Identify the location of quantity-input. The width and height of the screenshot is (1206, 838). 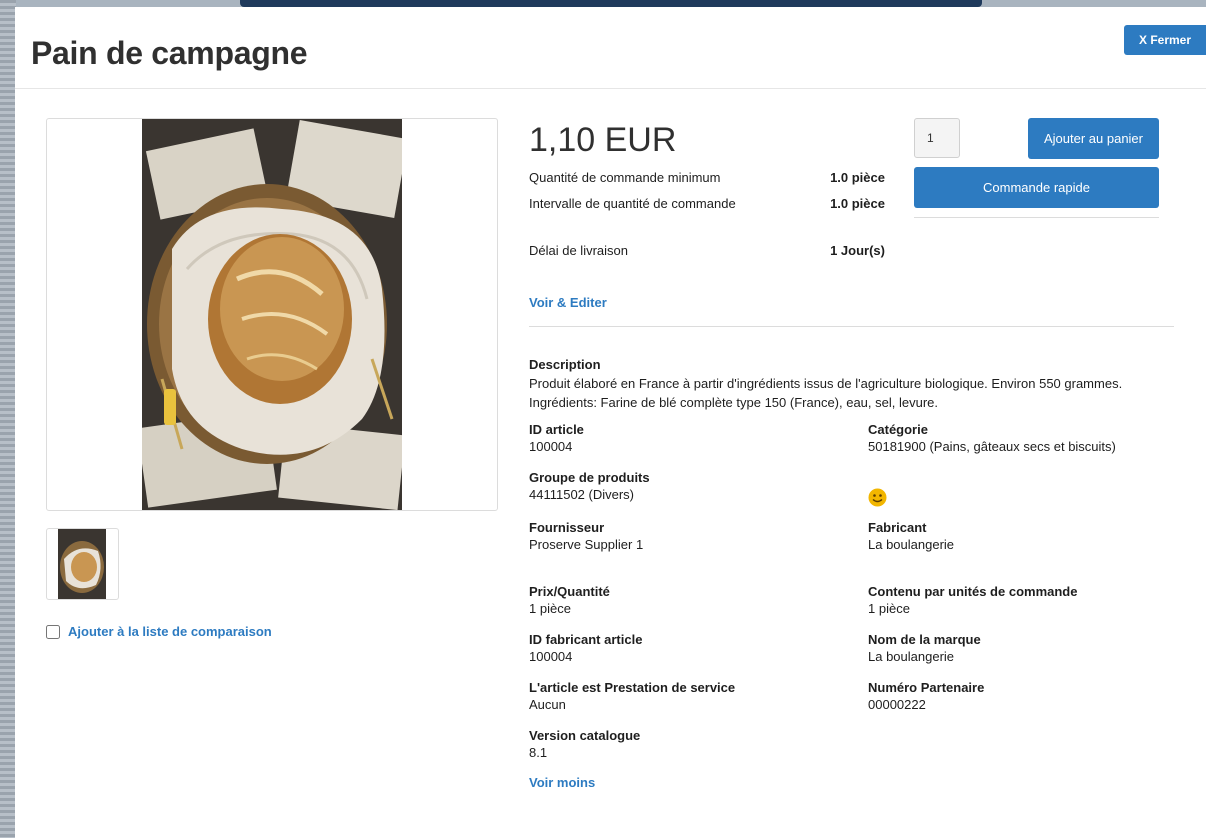
(937, 138).